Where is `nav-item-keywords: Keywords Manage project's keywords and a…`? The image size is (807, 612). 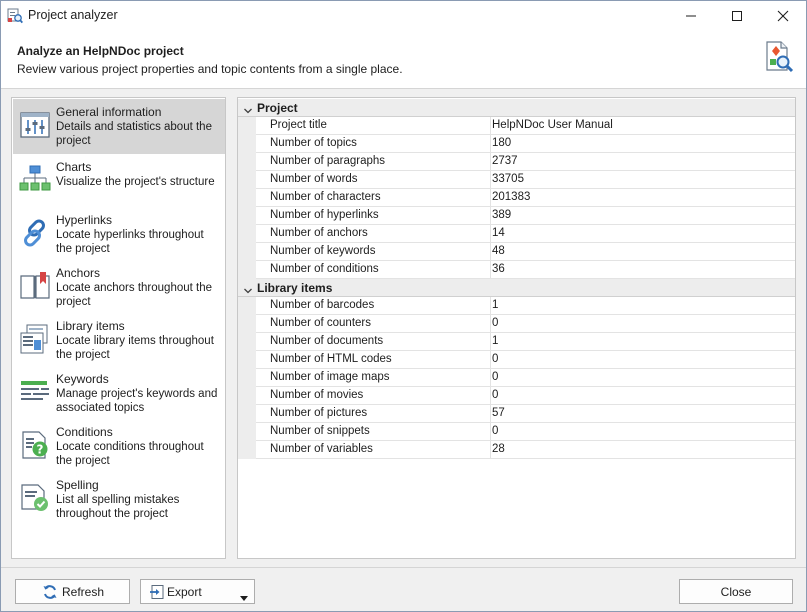 nav-item-keywords: Keywords Manage project's keywords and a… is located at coordinates (119, 393).